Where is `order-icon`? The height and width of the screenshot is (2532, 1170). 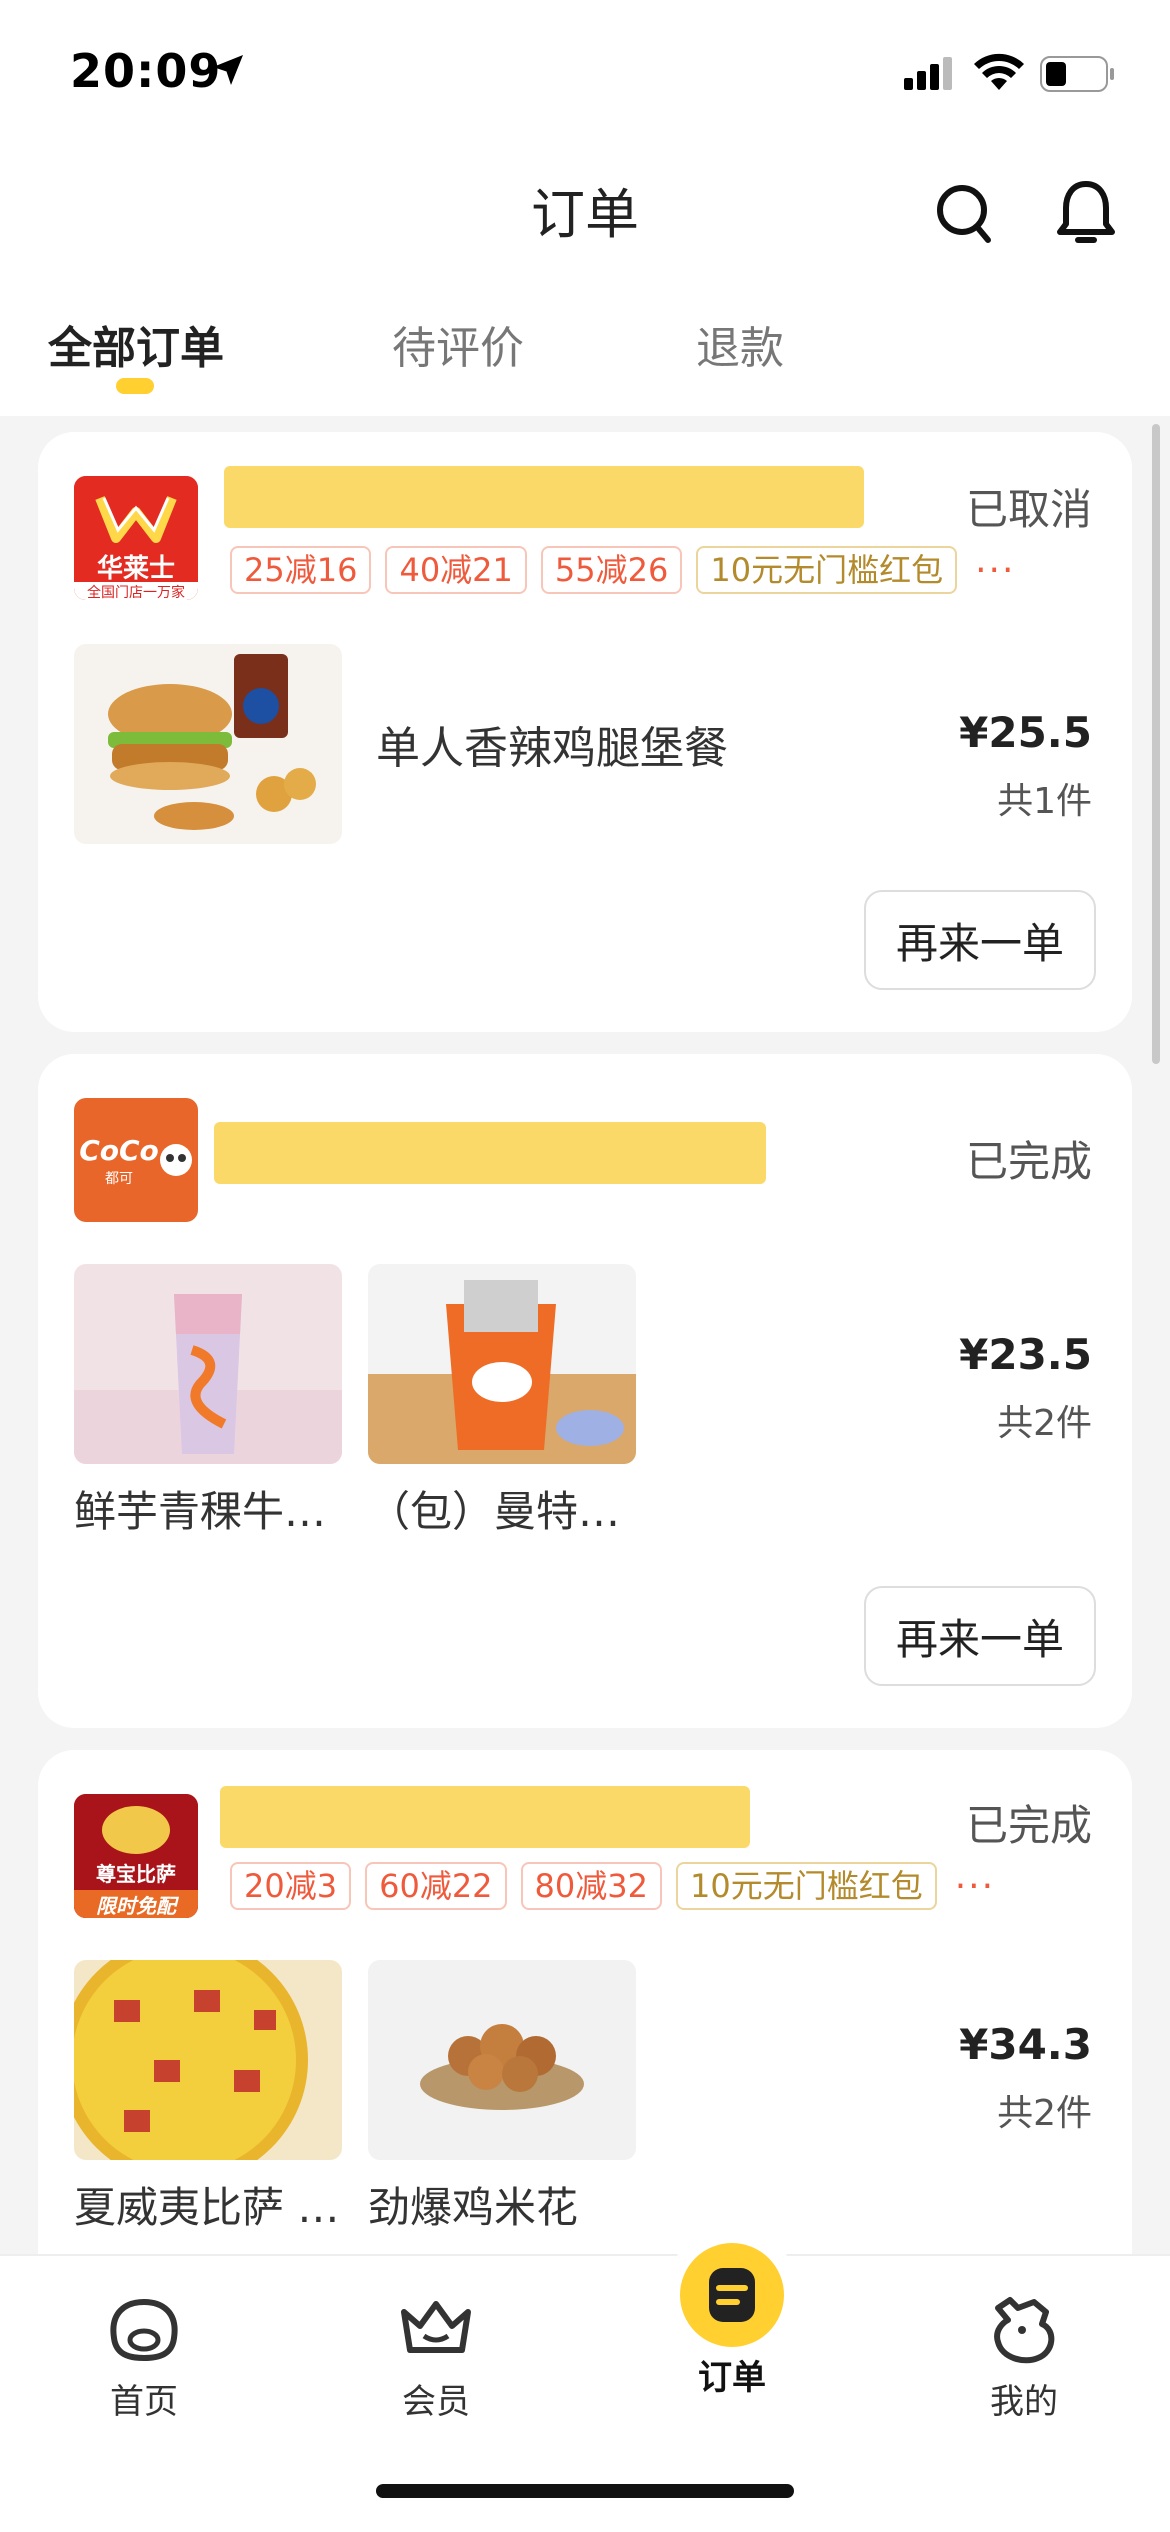 order-icon is located at coordinates (732, 2295).